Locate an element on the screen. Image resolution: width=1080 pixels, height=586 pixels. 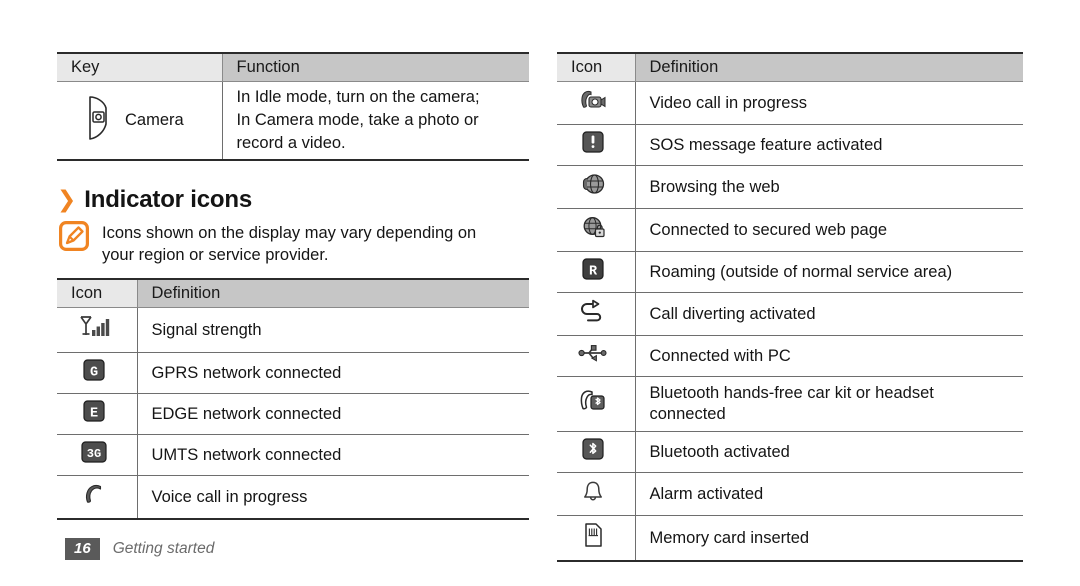
svg-text: R is located at coordinates (593, 272).